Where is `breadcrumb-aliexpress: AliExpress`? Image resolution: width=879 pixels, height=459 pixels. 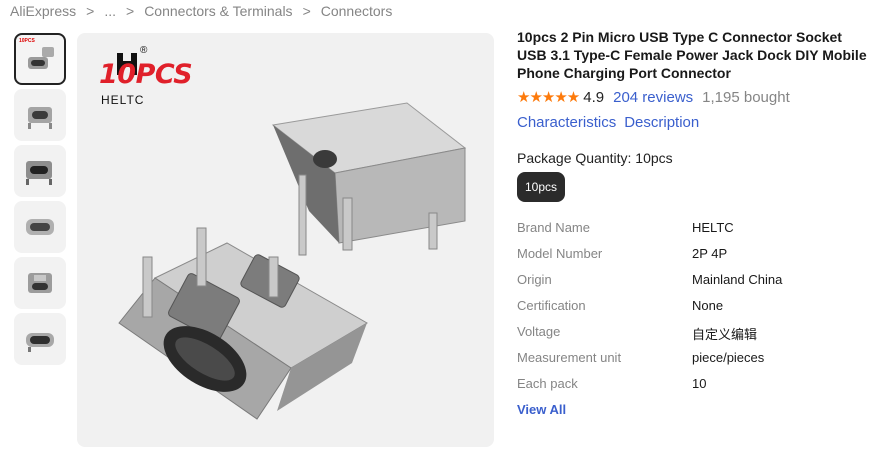 breadcrumb-aliexpress: AliExpress is located at coordinates (43, 11).